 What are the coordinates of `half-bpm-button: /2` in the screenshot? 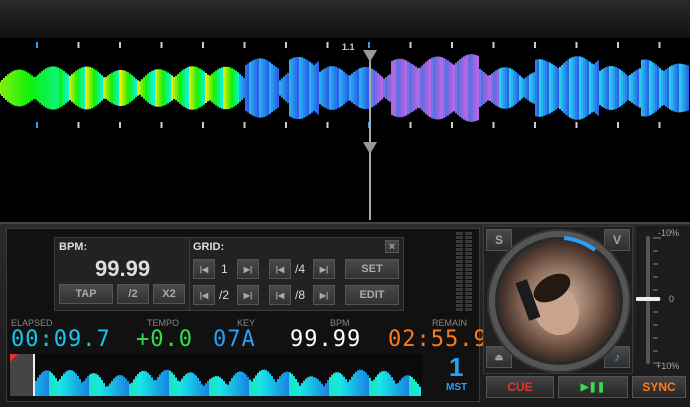 It's located at (133, 294).